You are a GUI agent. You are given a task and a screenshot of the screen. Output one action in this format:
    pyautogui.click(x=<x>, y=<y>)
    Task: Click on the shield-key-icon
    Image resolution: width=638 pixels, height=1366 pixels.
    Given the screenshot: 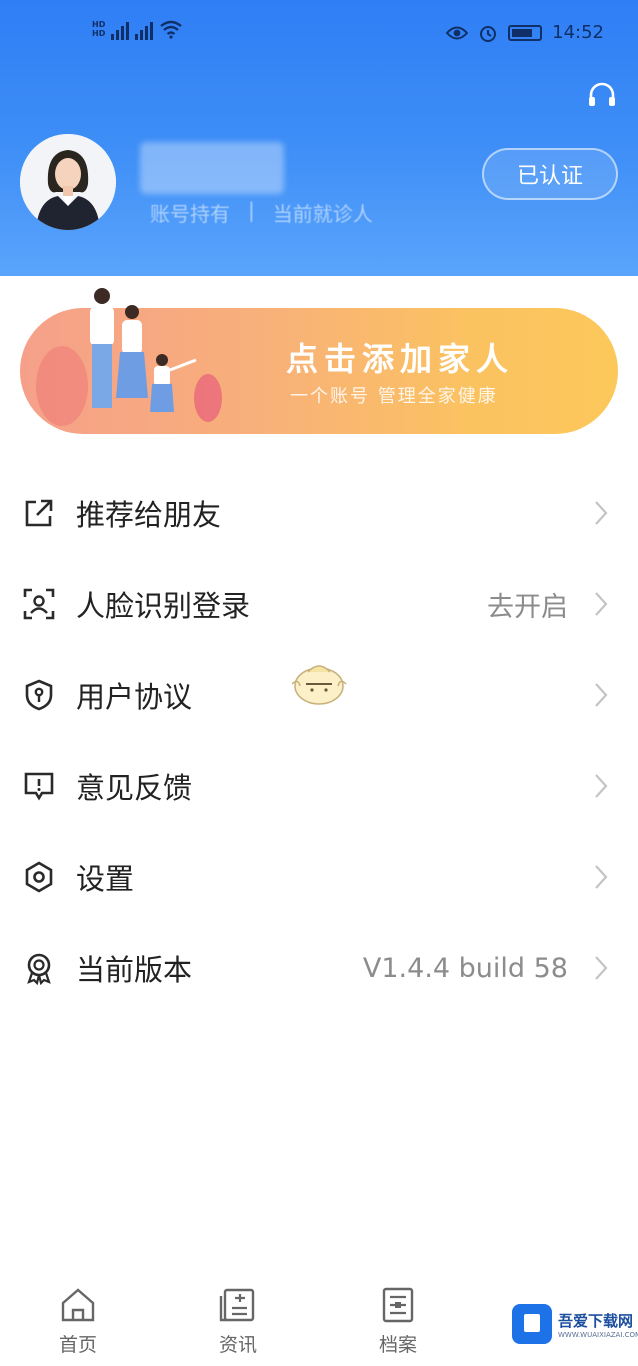 What is the action you would take?
    pyautogui.click(x=39, y=695)
    